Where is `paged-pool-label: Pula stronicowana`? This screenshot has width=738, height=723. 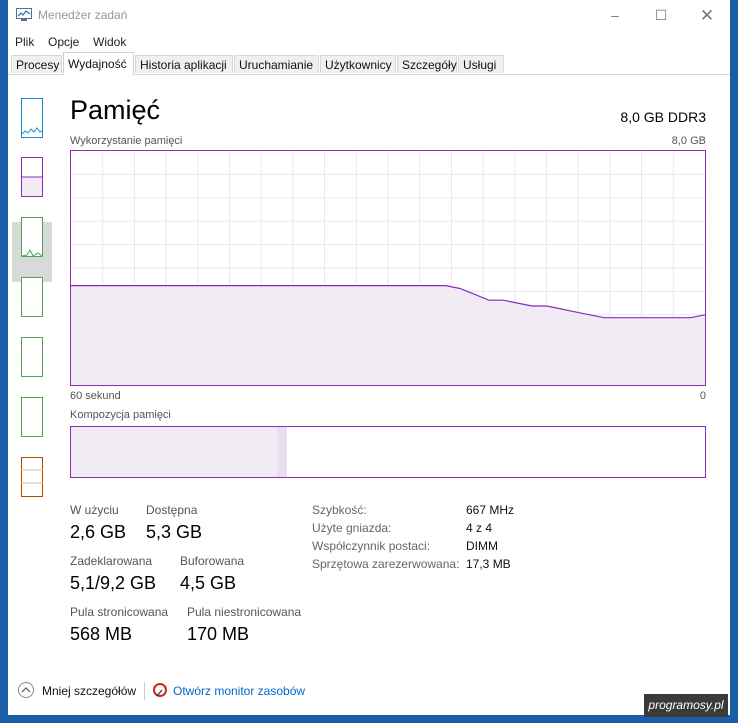 paged-pool-label: Pula stronicowana is located at coordinates (119, 612).